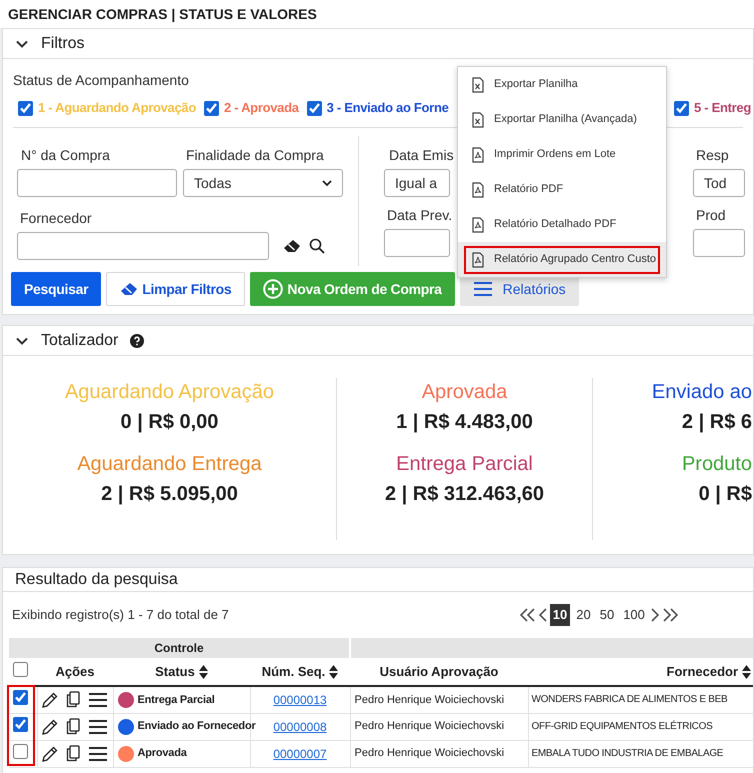 Image resolution: width=754 pixels, height=773 pixels. Describe the element at coordinates (96, 580) in the screenshot. I see `panel-title: Resultado da pesquisa` at that location.